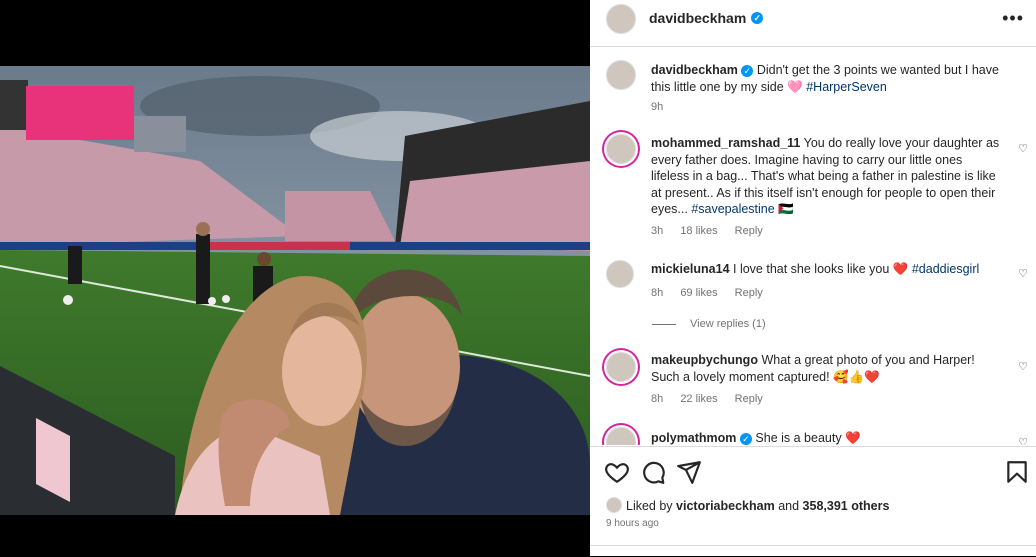 The width and height of the screenshot is (1036, 557). What do you see at coordinates (664, 324) in the screenshot?
I see `replies-divider` at bounding box center [664, 324].